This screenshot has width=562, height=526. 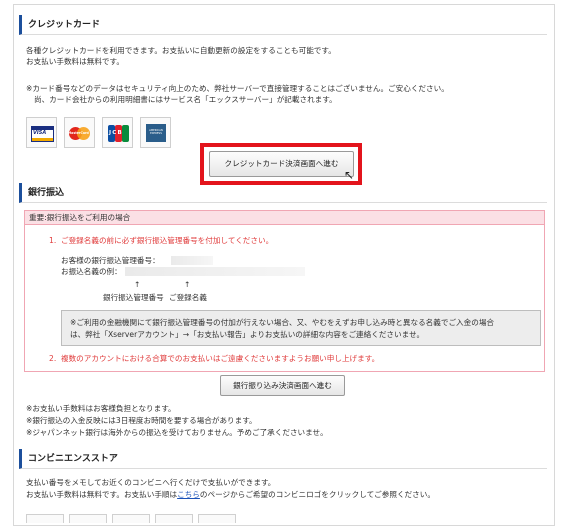 I want to click on conv-desc-2-a: お支払い手数料は無料です。お支払い手順は, so click(x=102, y=494).